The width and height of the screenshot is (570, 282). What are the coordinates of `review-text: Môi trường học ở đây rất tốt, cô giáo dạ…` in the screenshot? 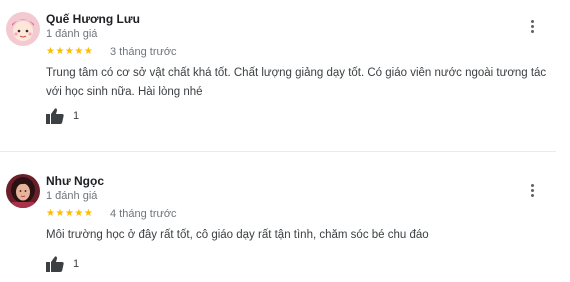 It's located at (237, 235).